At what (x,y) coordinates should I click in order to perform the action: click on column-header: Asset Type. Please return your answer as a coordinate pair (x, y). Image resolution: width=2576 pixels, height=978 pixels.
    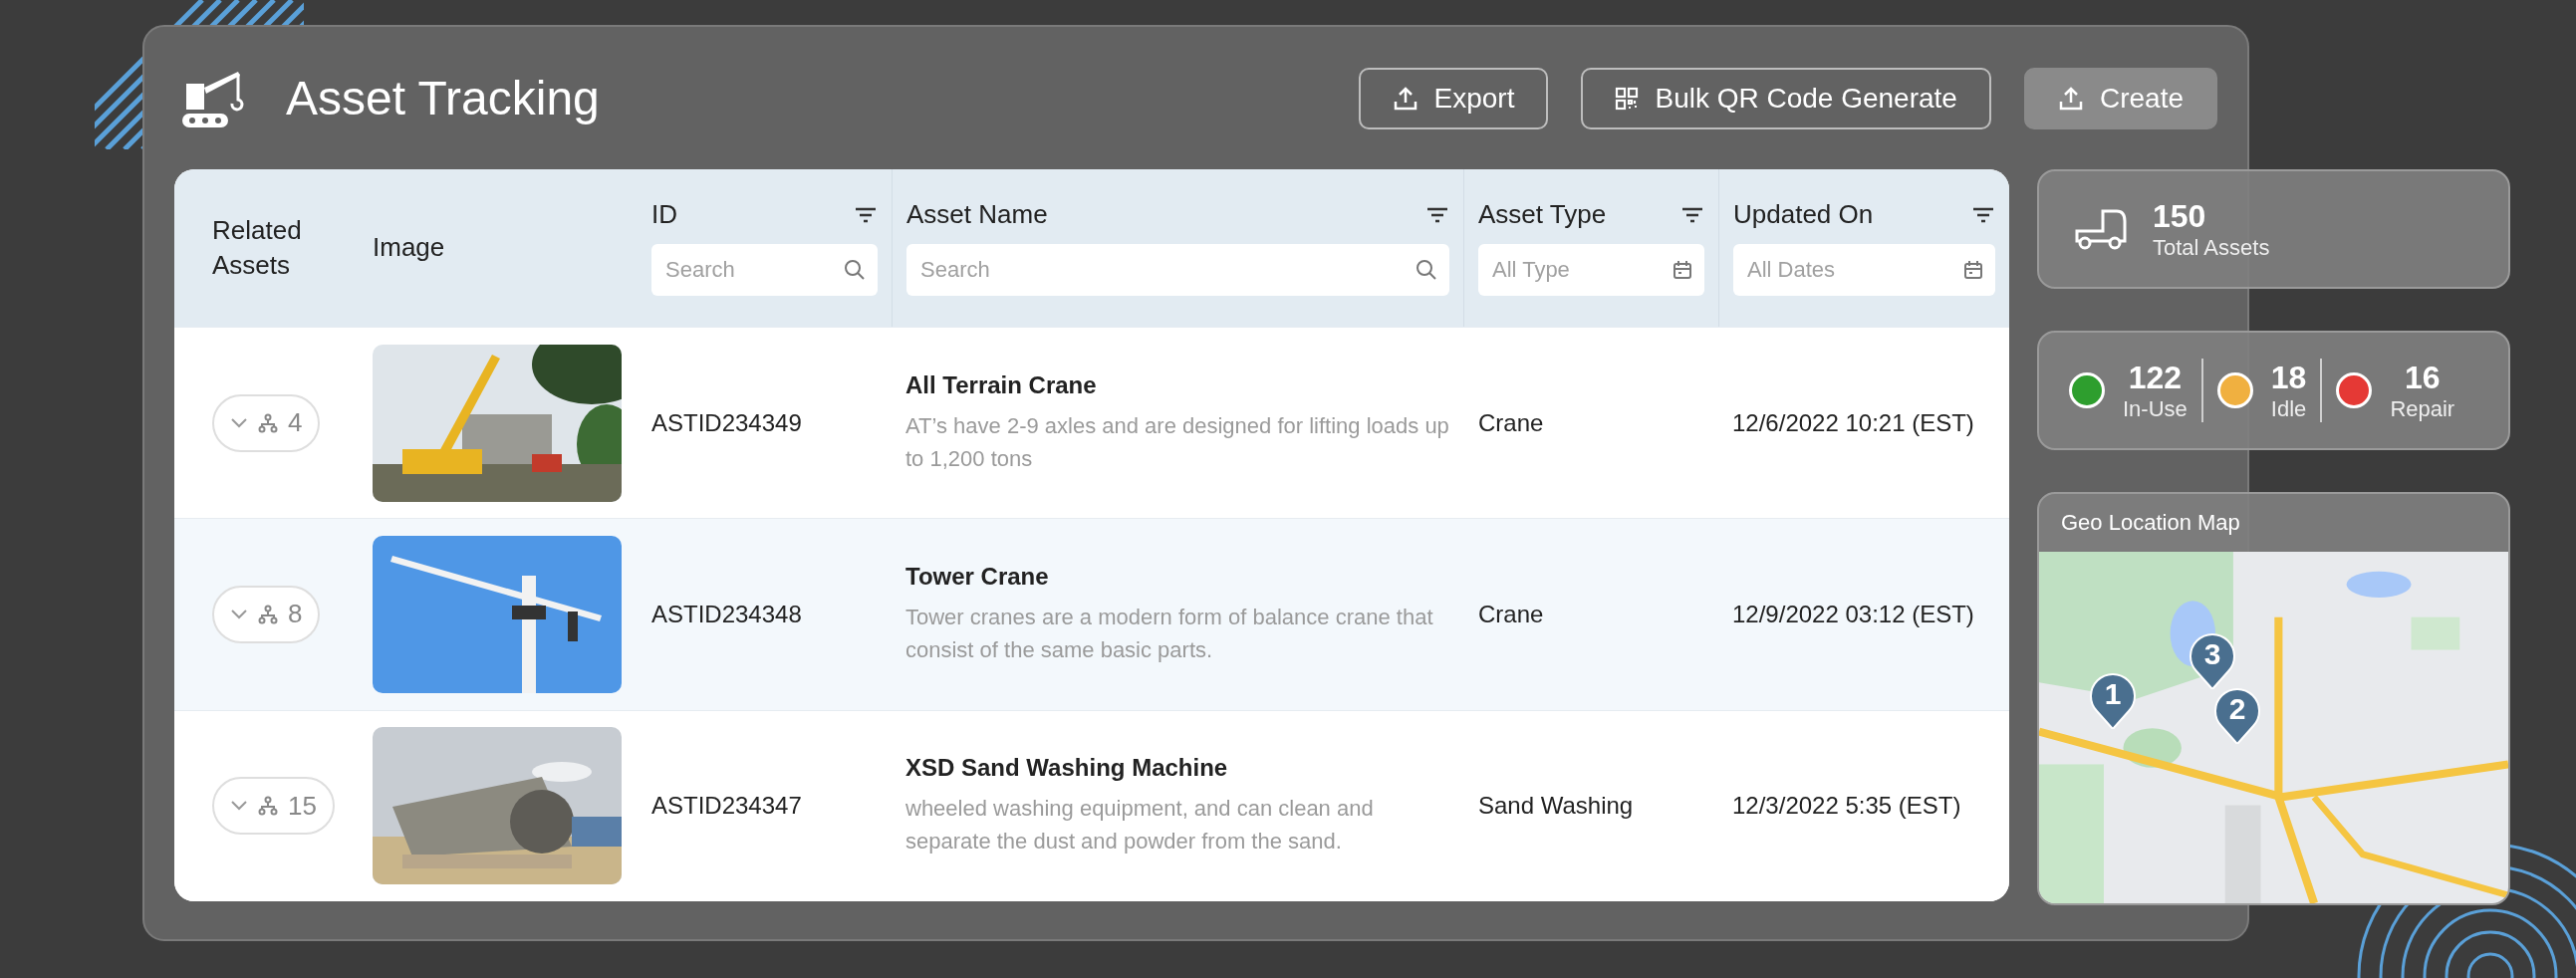
    Looking at the image, I should click on (1542, 214).